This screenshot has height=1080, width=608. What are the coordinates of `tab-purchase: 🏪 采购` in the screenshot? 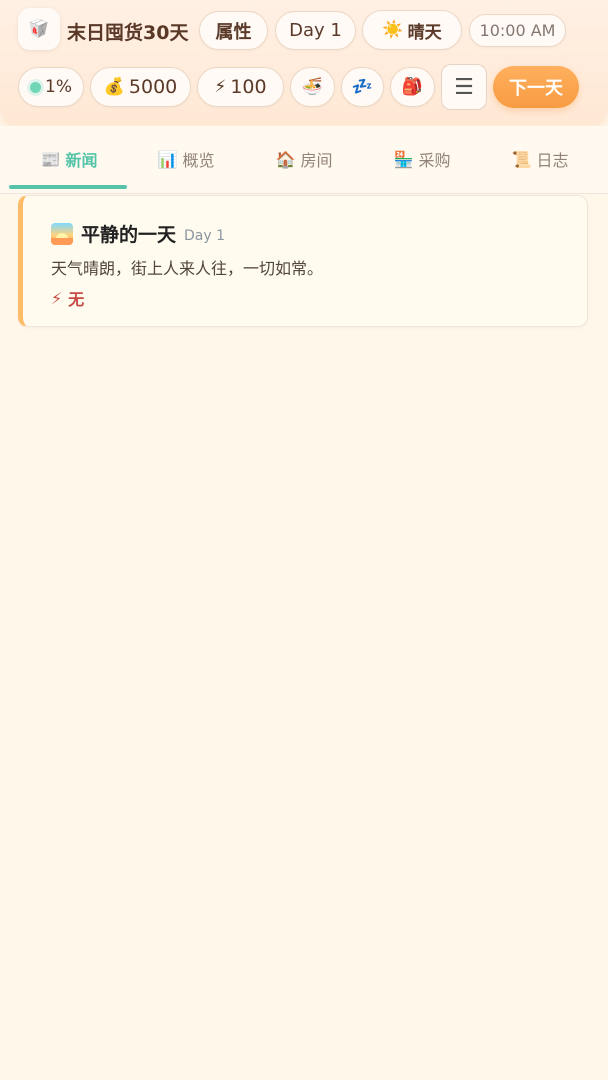 It's located at (422, 159).